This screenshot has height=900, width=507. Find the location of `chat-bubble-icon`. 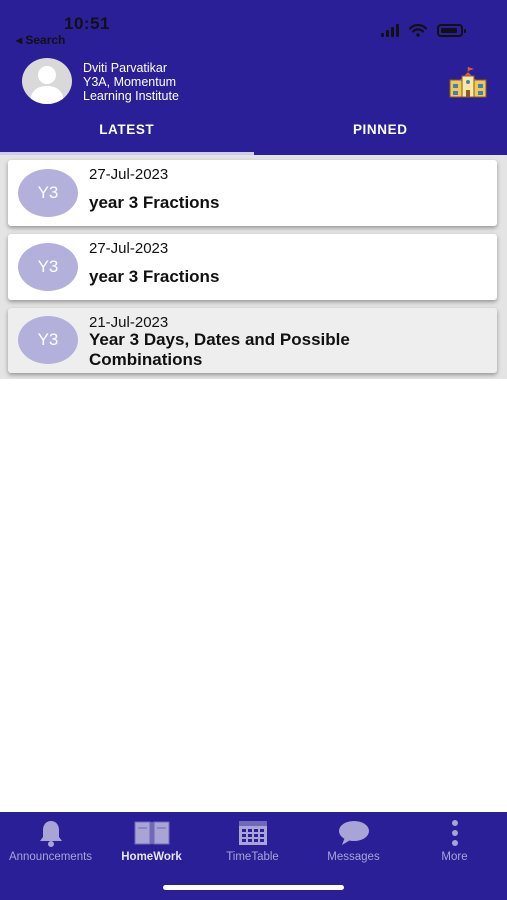

chat-bubble-icon is located at coordinates (353, 833).